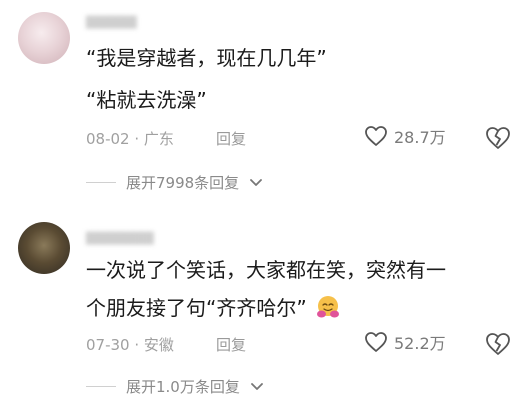  What do you see at coordinates (120, 238) in the screenshot?
I see `username-blurred: ████████` at bounding box center [120, 238].